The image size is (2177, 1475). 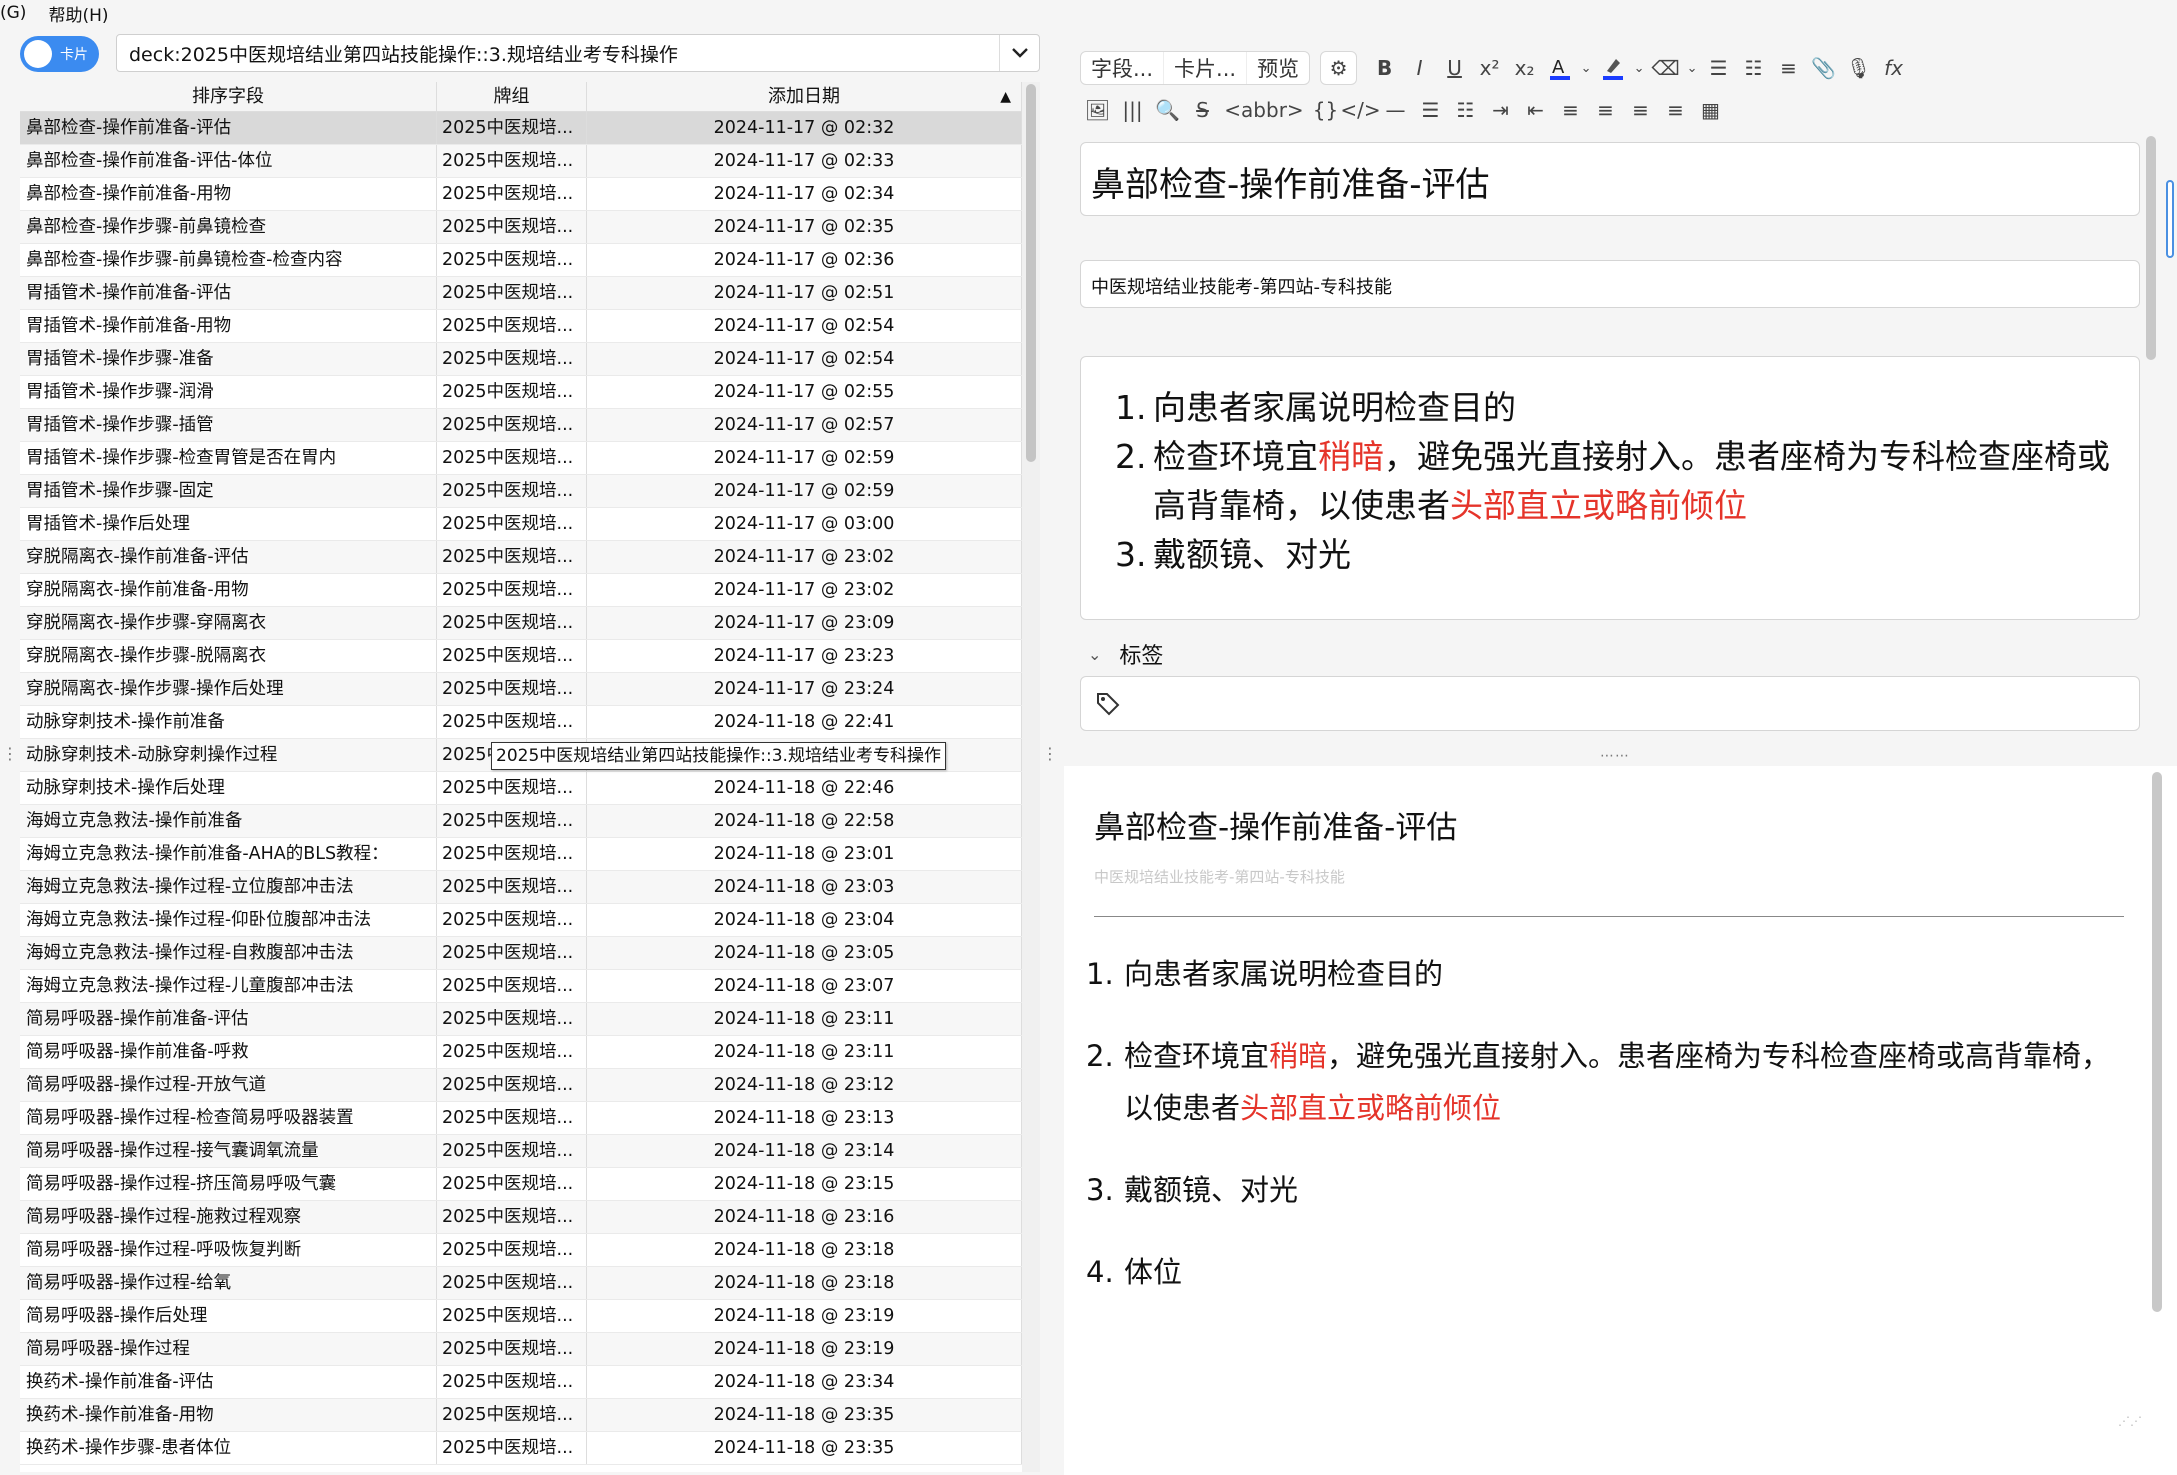 I want to click on cell-created: 2024-11-18 @ 23:15, so click(x=804, y=1184).